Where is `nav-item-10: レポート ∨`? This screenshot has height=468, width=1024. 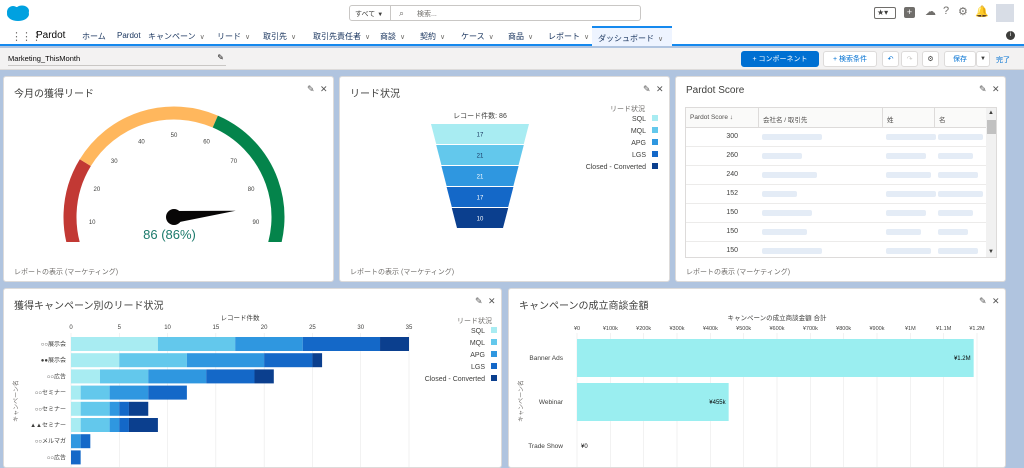 nav-item-10: レポート ∨ is located at coordinates (568, 36).